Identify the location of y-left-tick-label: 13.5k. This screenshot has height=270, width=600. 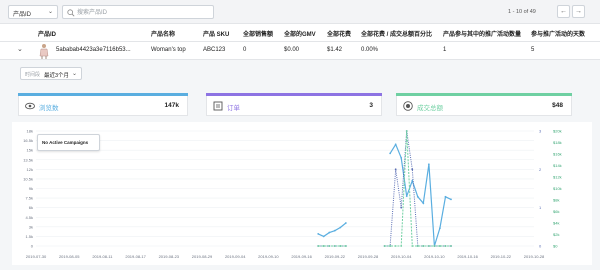
(28, 159).